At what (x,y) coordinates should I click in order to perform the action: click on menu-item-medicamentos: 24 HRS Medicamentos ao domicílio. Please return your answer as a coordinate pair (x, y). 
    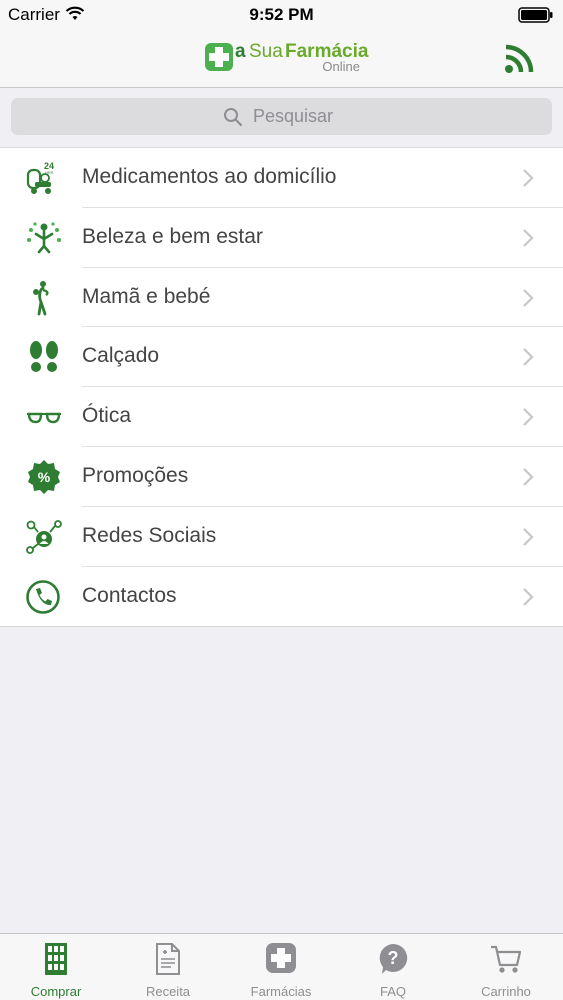
    Looking at the image, I should click on (281, 178).